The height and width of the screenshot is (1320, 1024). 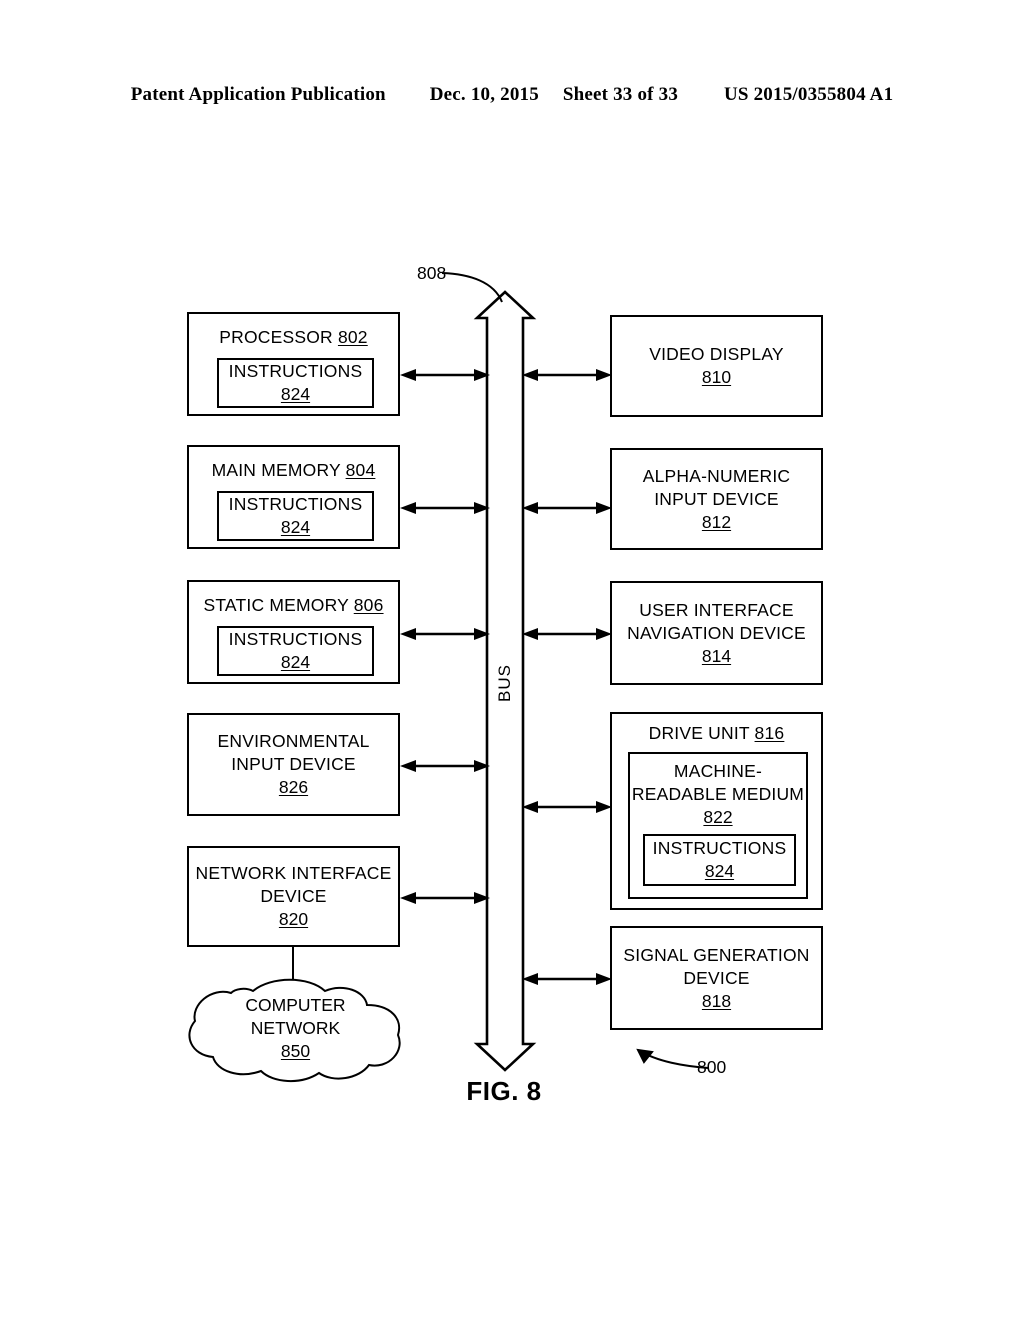 What do you see at coordinates (445, 508) in the screenshot?
I see `connector-main-memory-bus` at bounding box center [445, 508].